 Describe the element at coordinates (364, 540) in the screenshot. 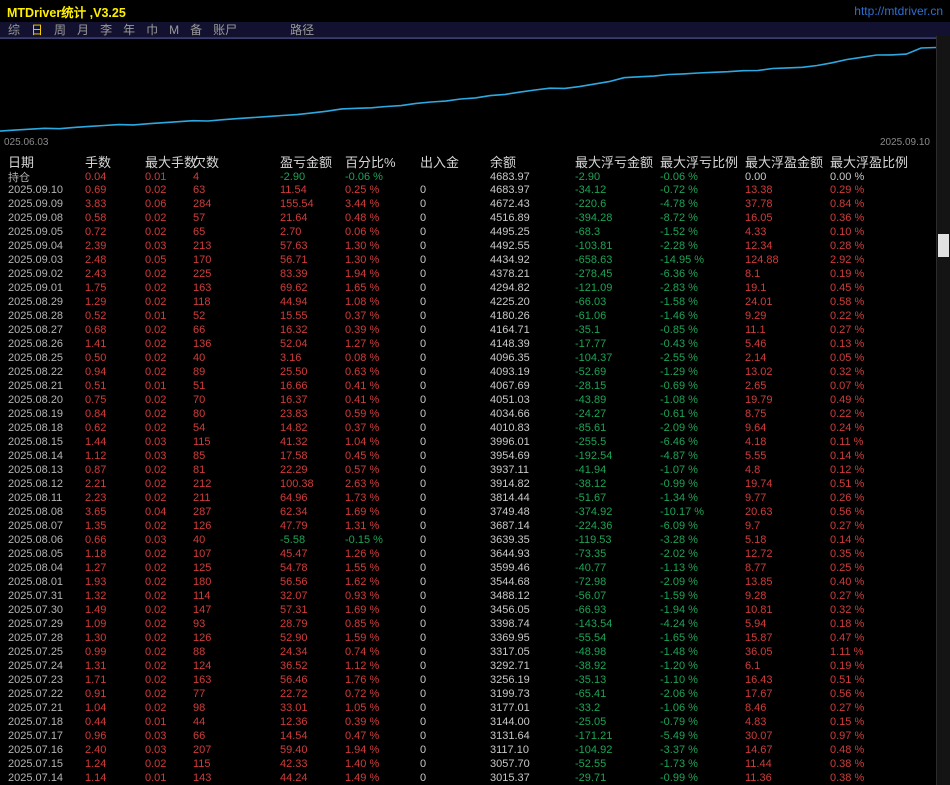

I see `cell-pct: -0.15 %` at that location.